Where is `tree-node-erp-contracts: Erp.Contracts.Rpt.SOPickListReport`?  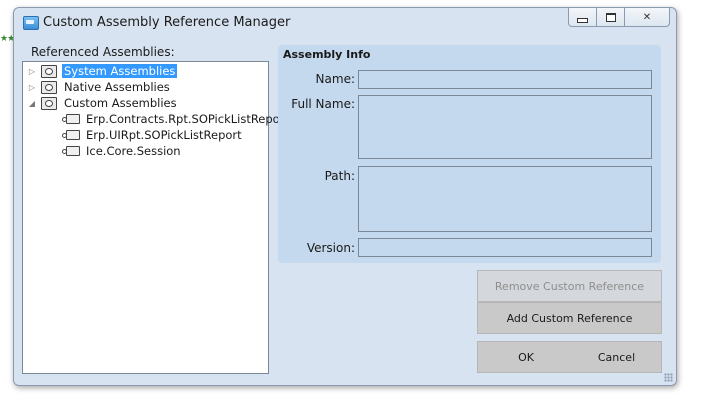
tree-node-erp-contracts: Erp.Contracts.Rpt.SOPickListReport is located at coordinates (176, 119).